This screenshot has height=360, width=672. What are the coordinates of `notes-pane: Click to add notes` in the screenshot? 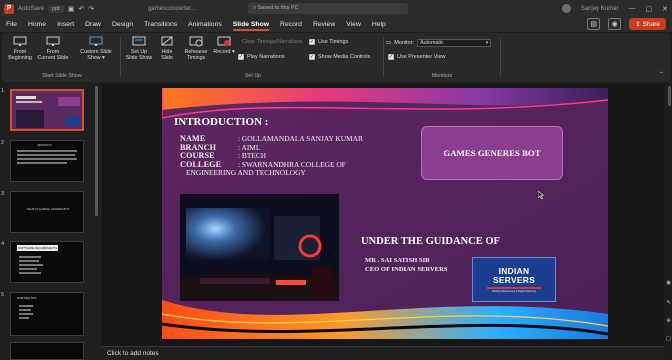 It's located at (383, 353).